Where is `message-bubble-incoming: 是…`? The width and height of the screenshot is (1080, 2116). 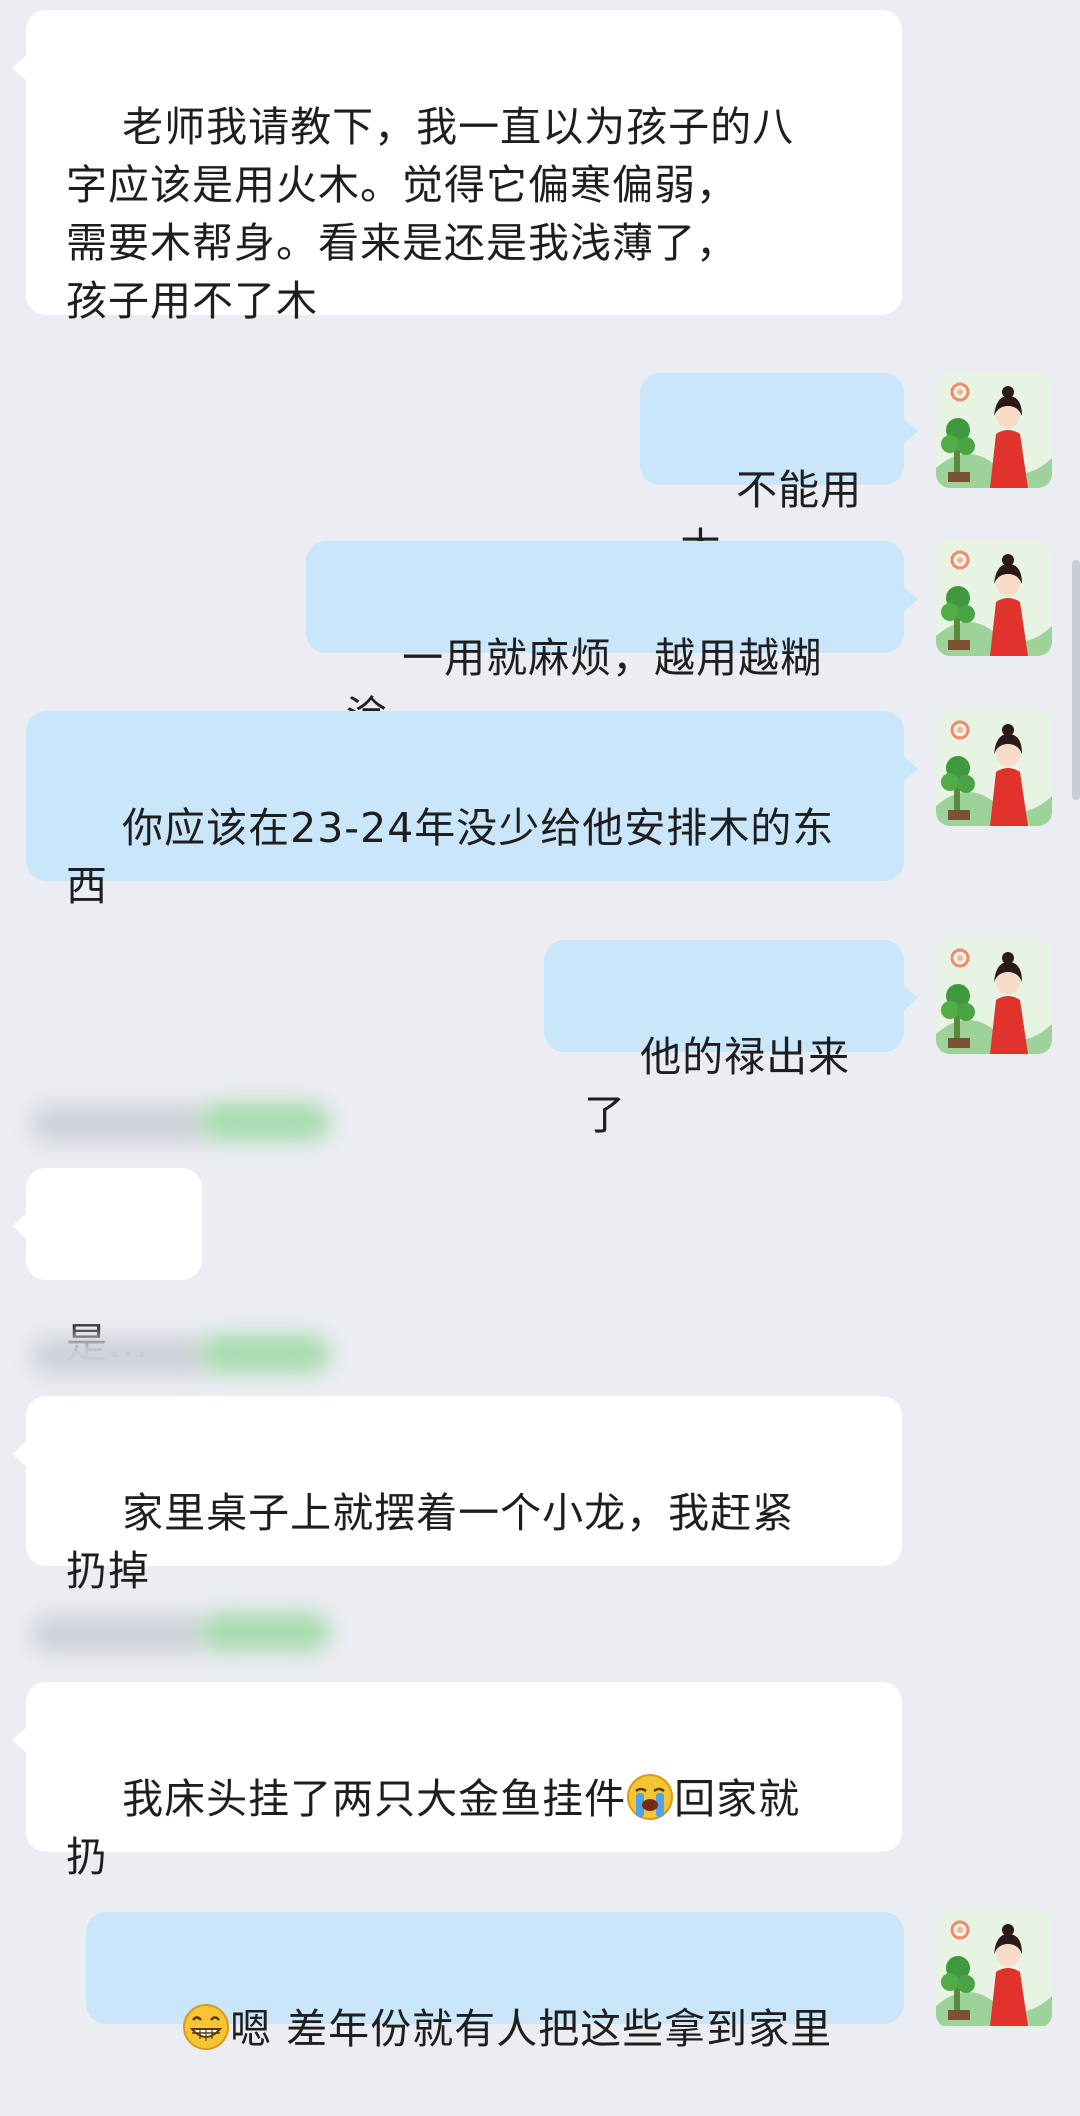 message-bubble-incoming: 是… is located at coordinates (107, 1267).